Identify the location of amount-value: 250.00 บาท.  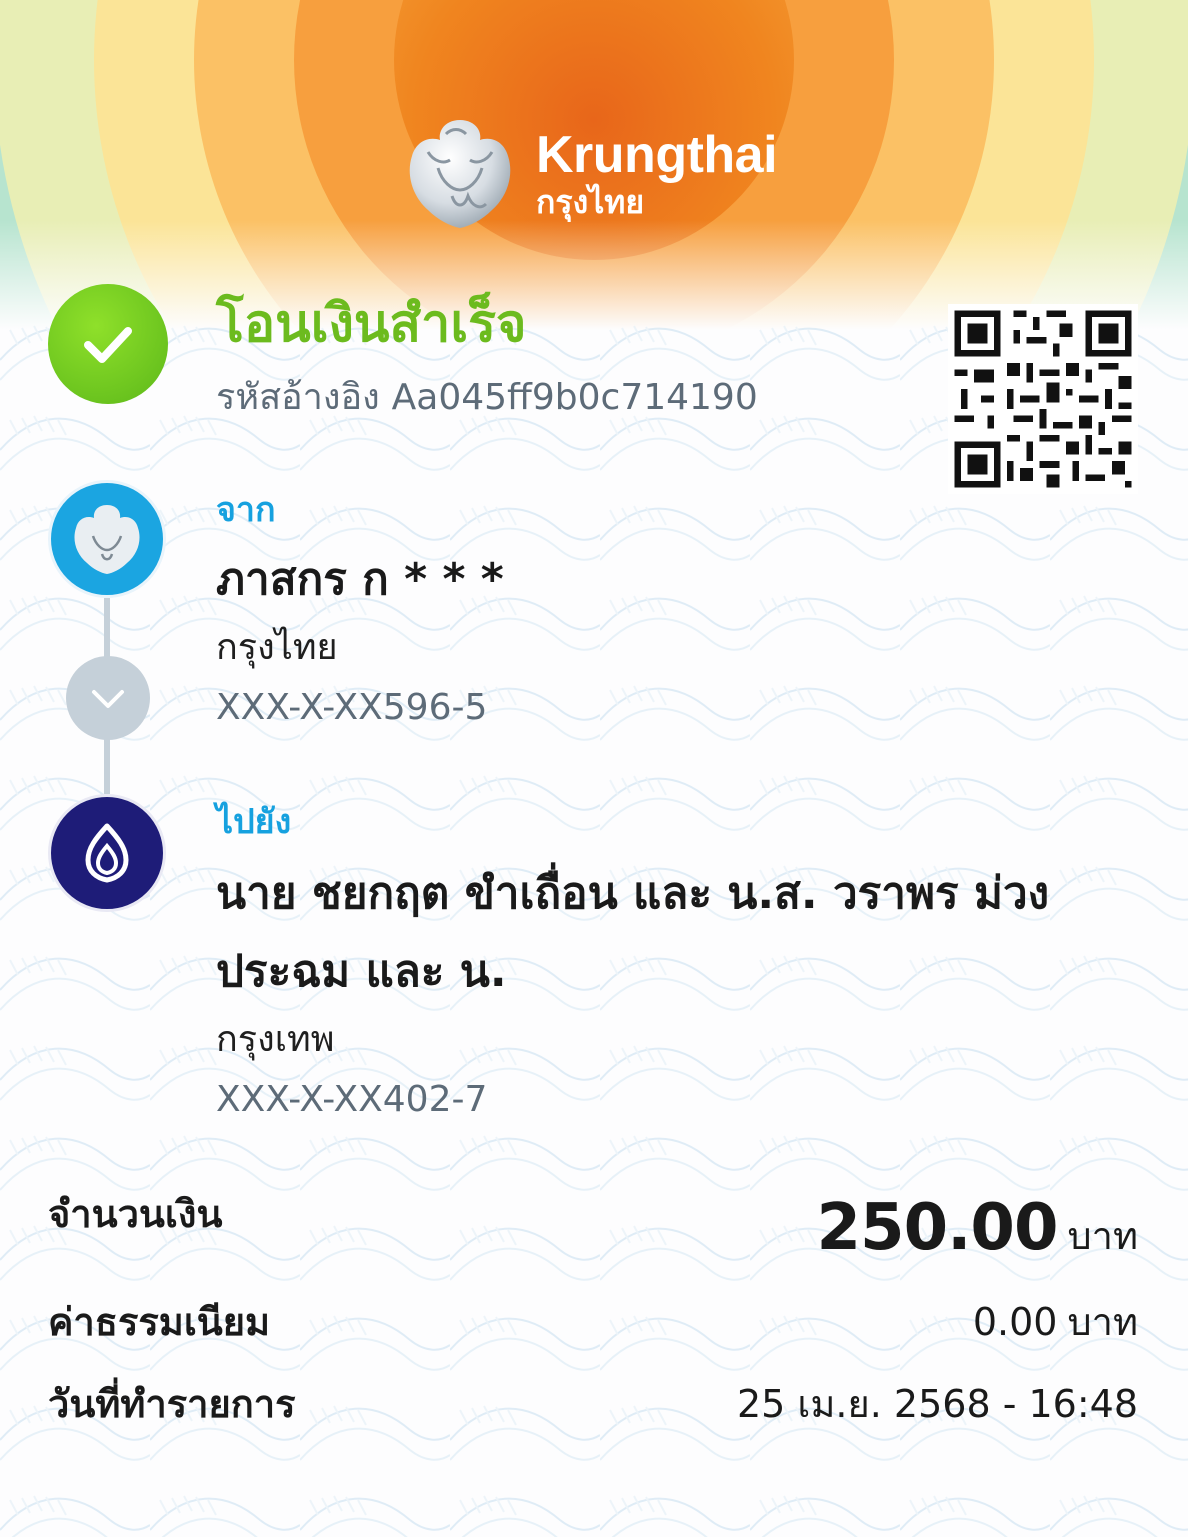
(977, 1232).